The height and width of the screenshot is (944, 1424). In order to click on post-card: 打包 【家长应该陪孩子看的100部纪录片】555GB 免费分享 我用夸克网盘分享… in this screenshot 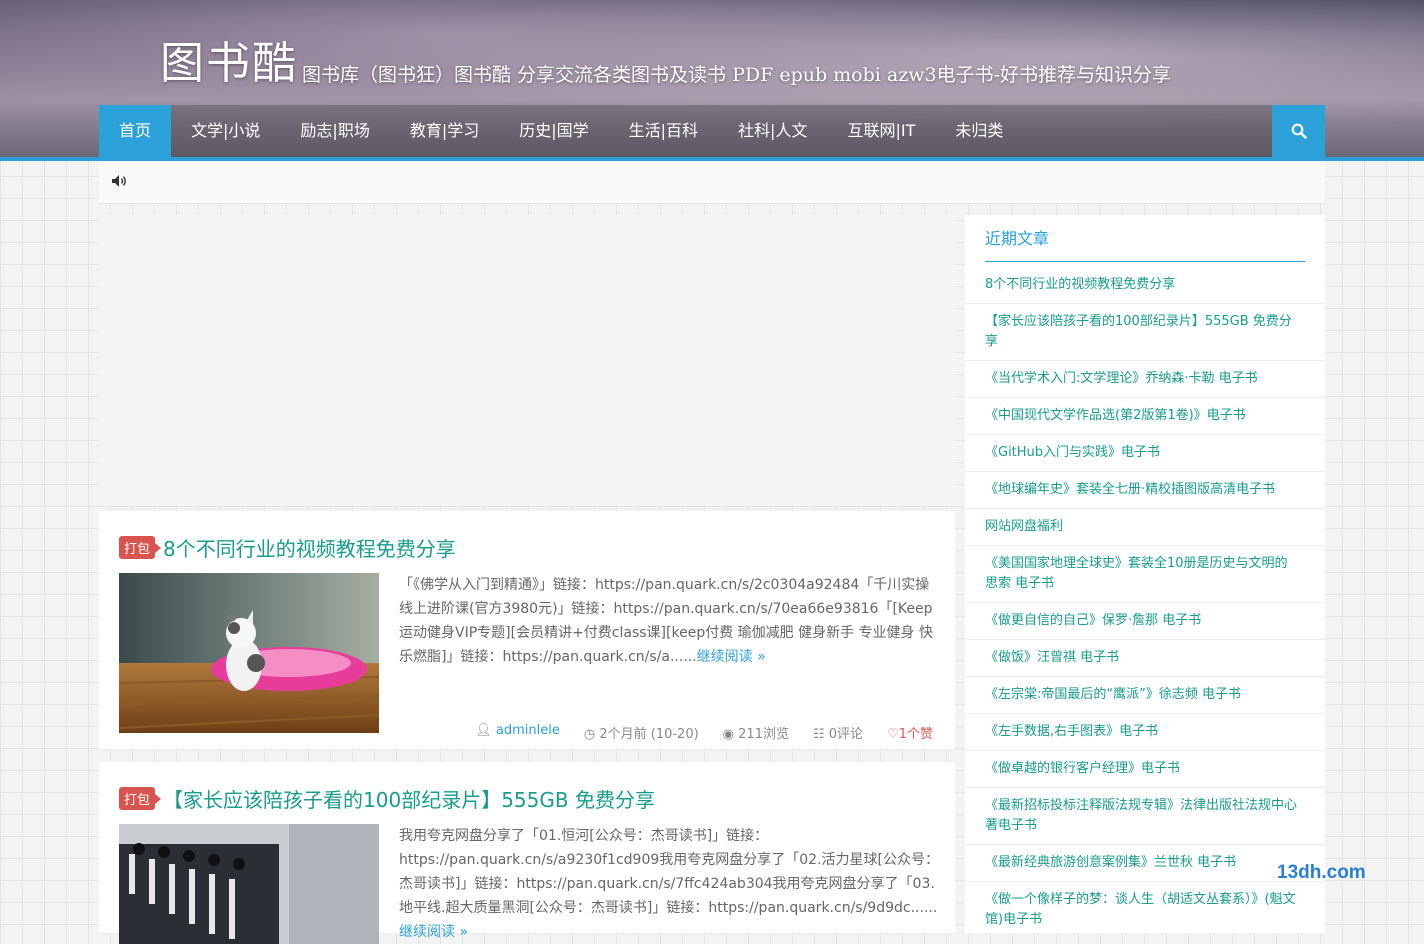, I will do `click(527, 853)`.